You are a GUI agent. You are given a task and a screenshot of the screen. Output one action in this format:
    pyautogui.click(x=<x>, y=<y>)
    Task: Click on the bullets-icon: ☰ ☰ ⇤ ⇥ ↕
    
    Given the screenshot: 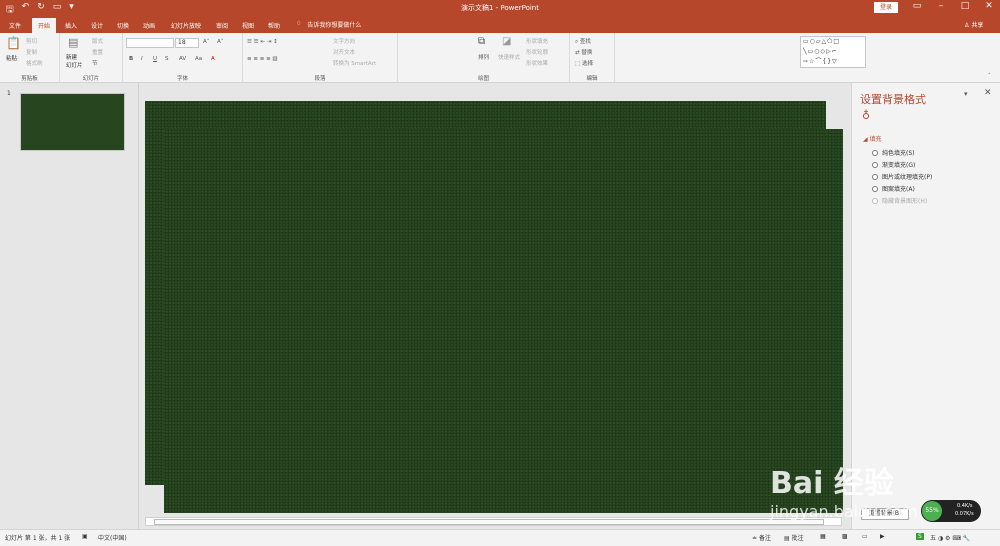 What is the action you would take?
    pyautogui.click(x=262, y=42)
    